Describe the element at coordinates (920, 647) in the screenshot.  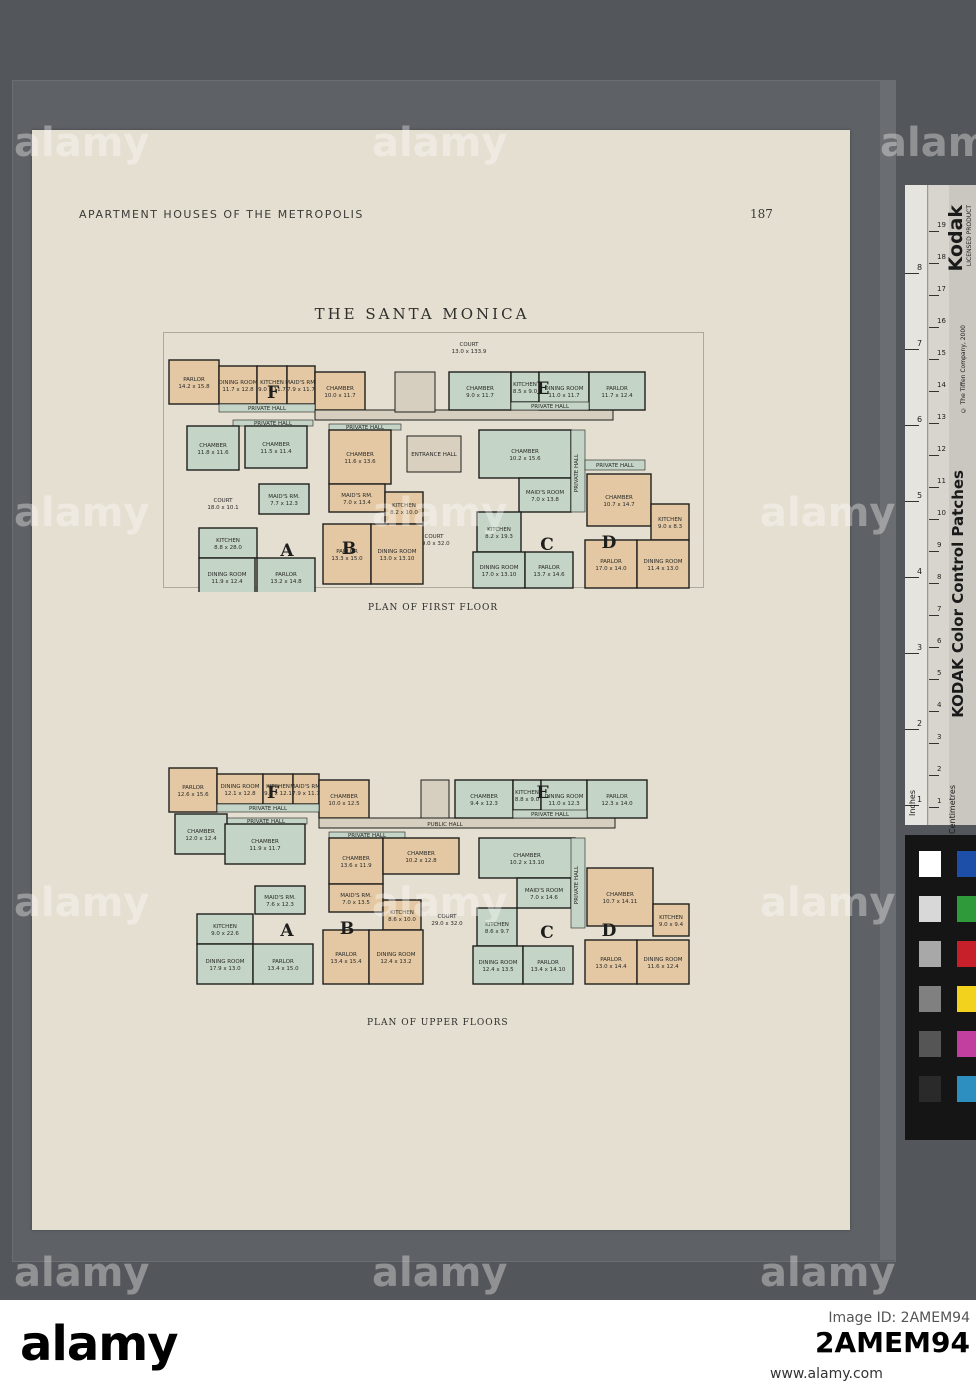
I see `inch-tick-label: 3` at that location.